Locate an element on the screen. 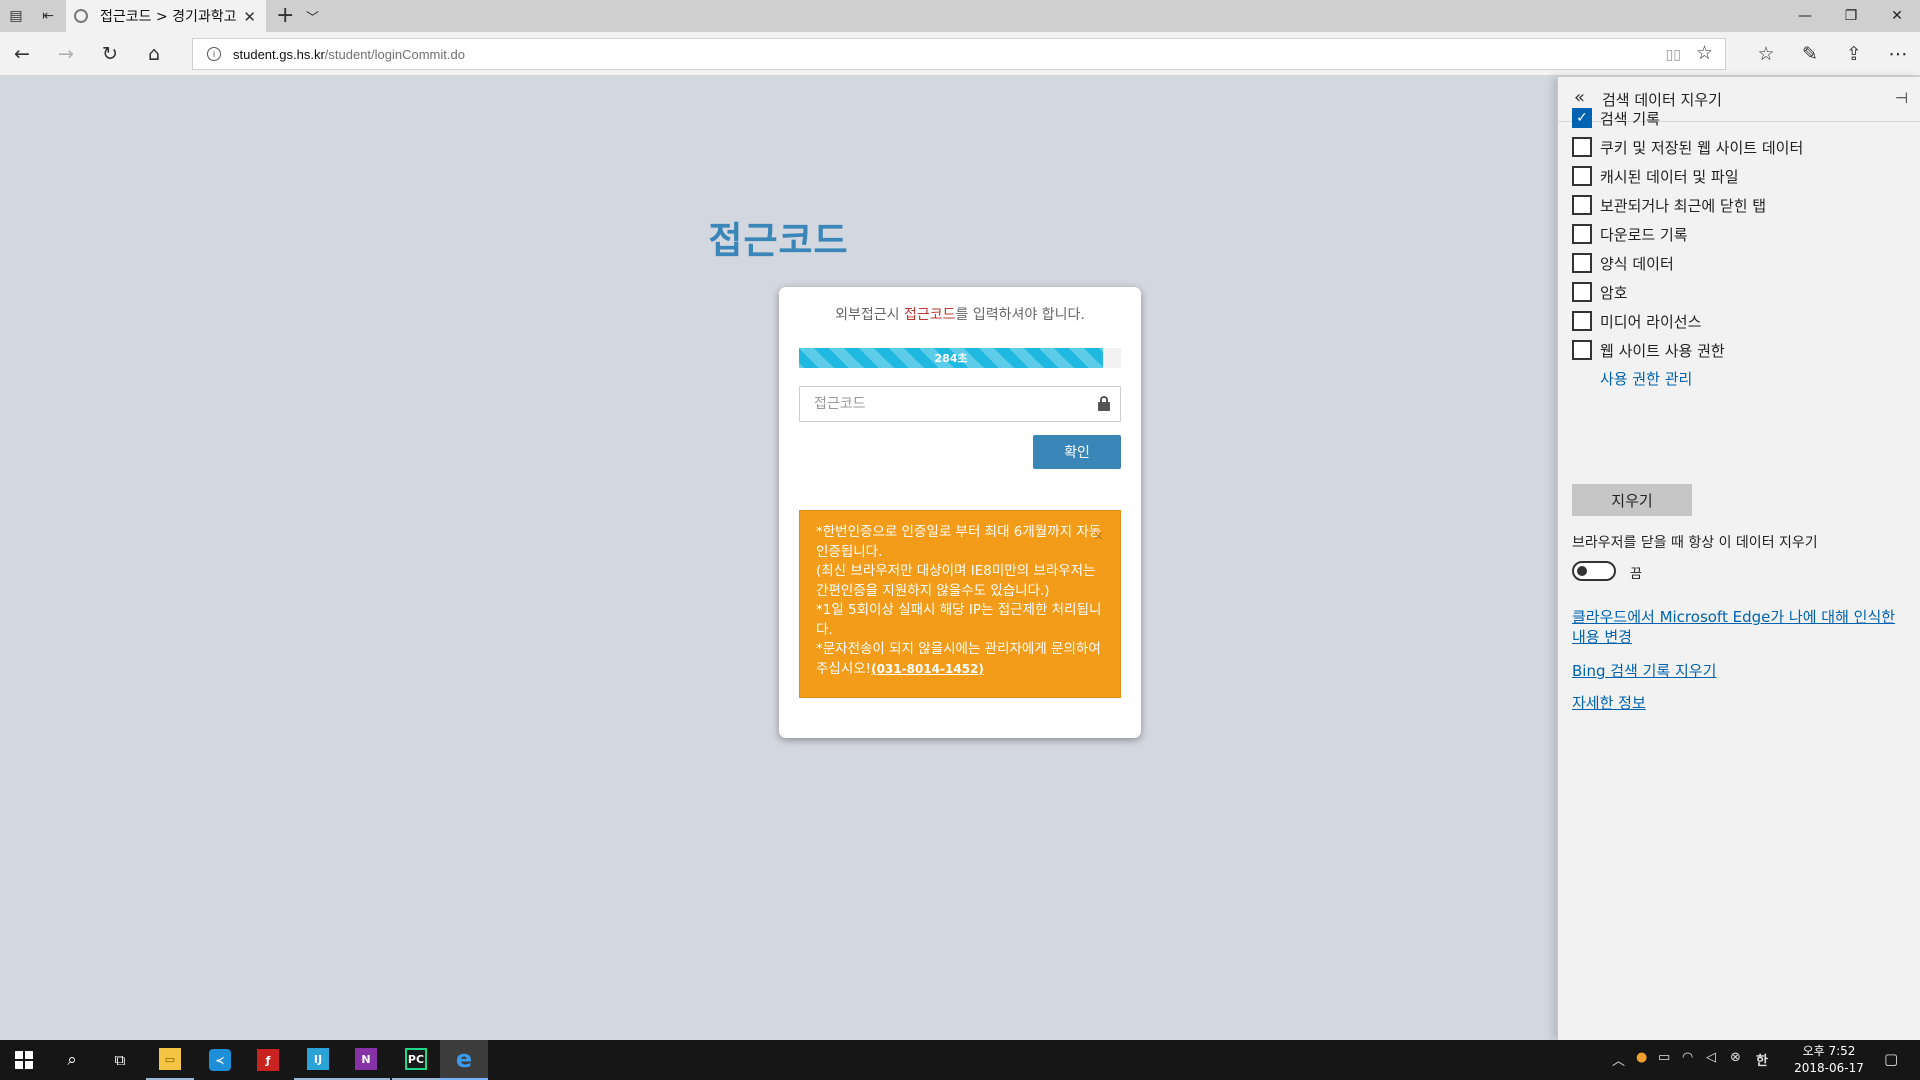  instruction-prefix: 외부접근시 is located at coordinates (870, 315).